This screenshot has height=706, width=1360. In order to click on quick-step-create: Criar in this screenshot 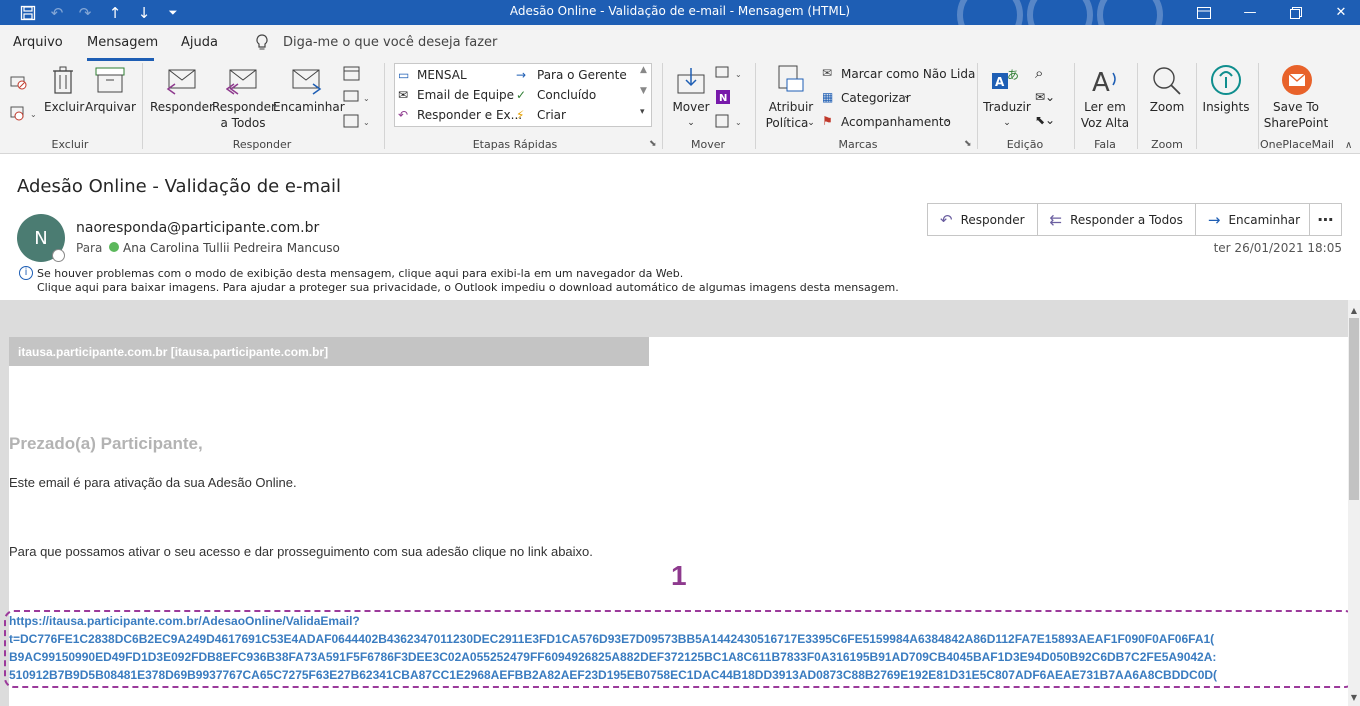, I will do `click(551, 115)`.